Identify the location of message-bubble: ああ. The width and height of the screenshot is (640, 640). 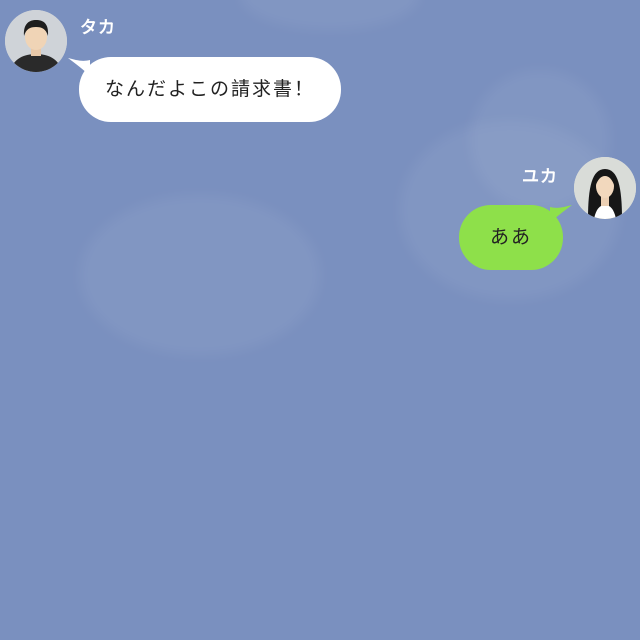
(511, 237).